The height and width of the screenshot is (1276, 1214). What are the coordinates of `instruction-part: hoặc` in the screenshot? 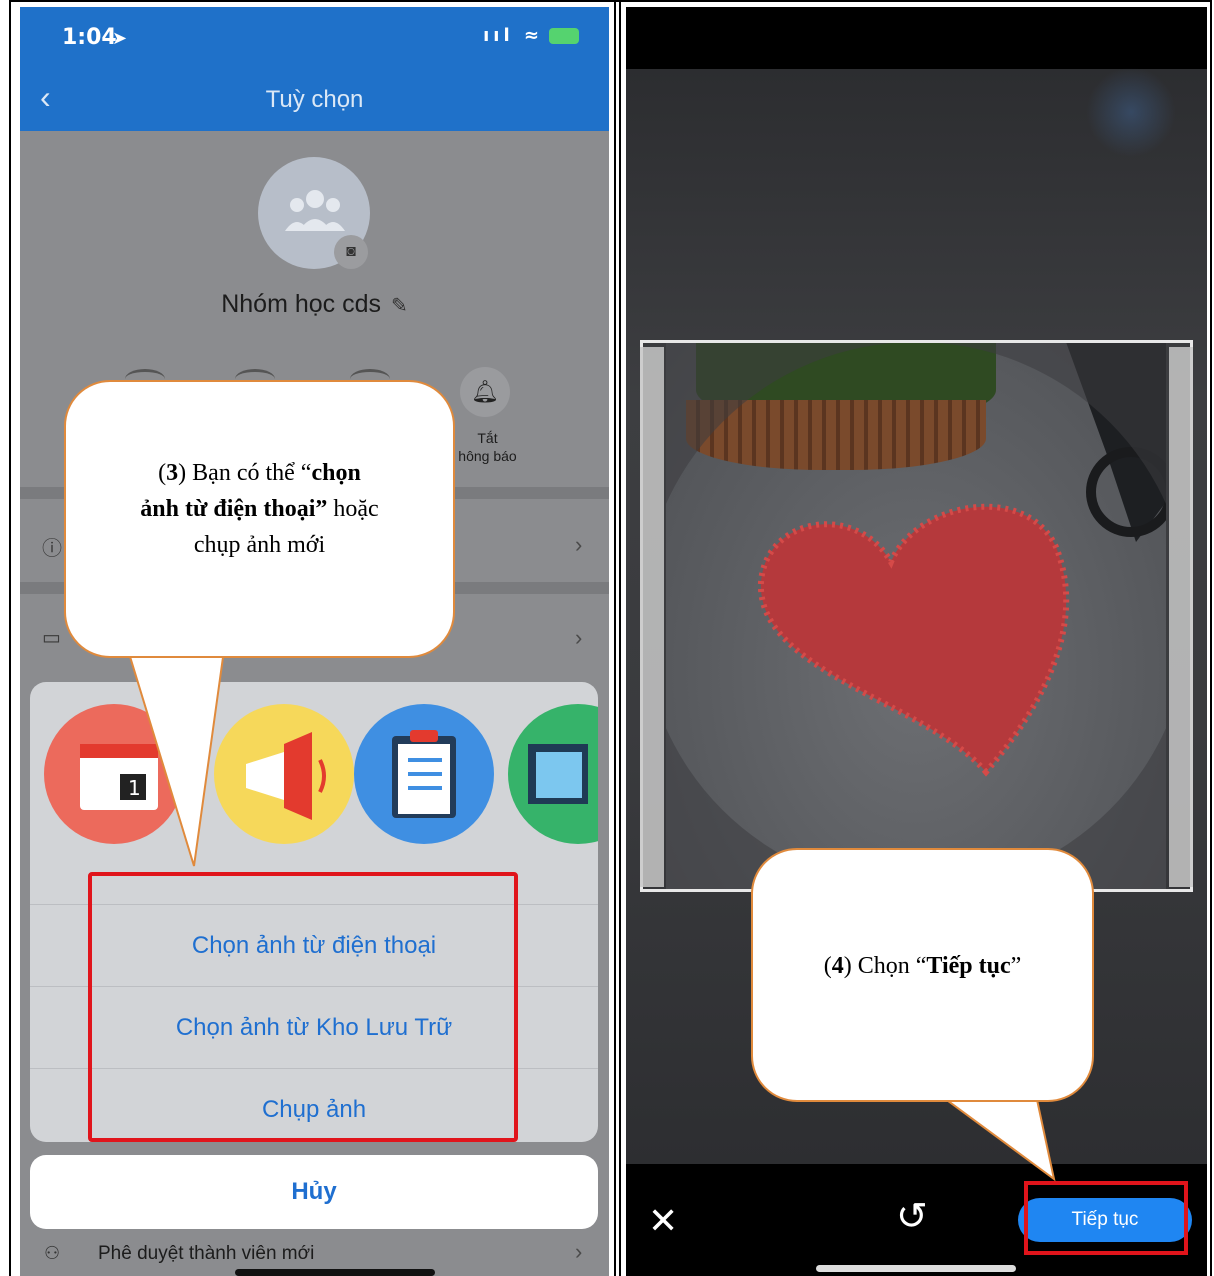 It's located at (353, 509).